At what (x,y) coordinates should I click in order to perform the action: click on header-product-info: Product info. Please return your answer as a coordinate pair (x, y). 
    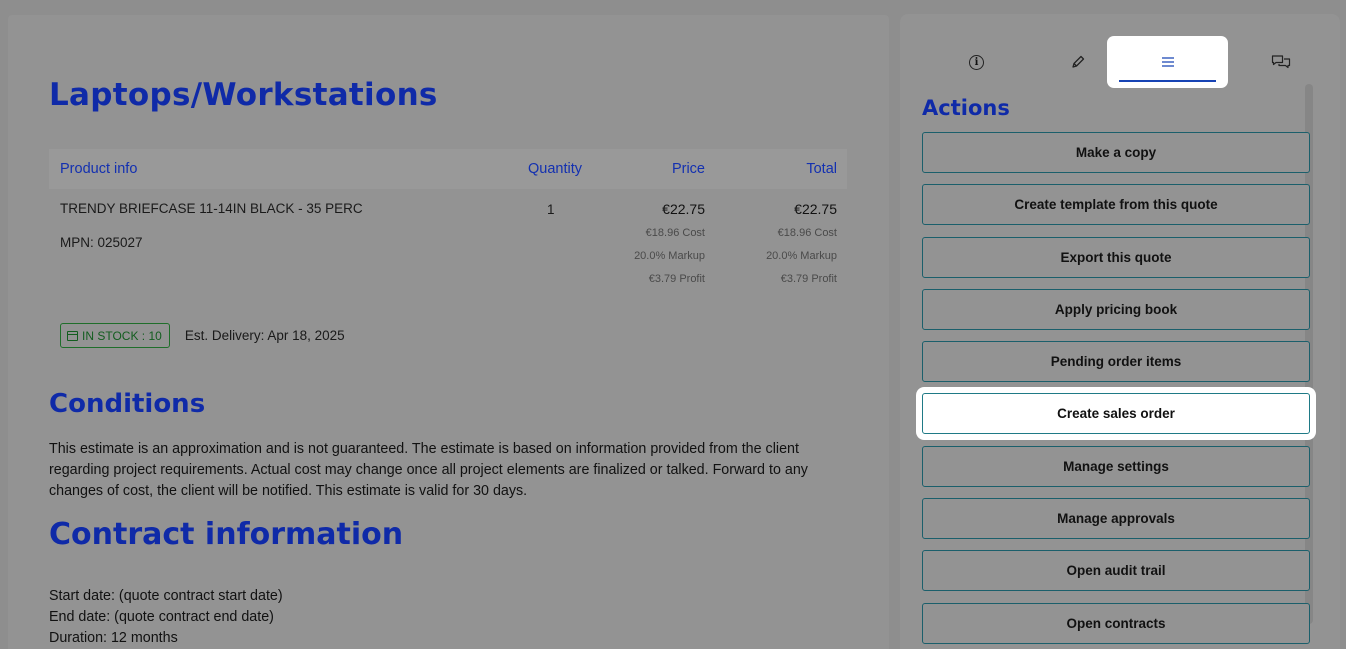
    Looking at the image, I should click on (99, 169).